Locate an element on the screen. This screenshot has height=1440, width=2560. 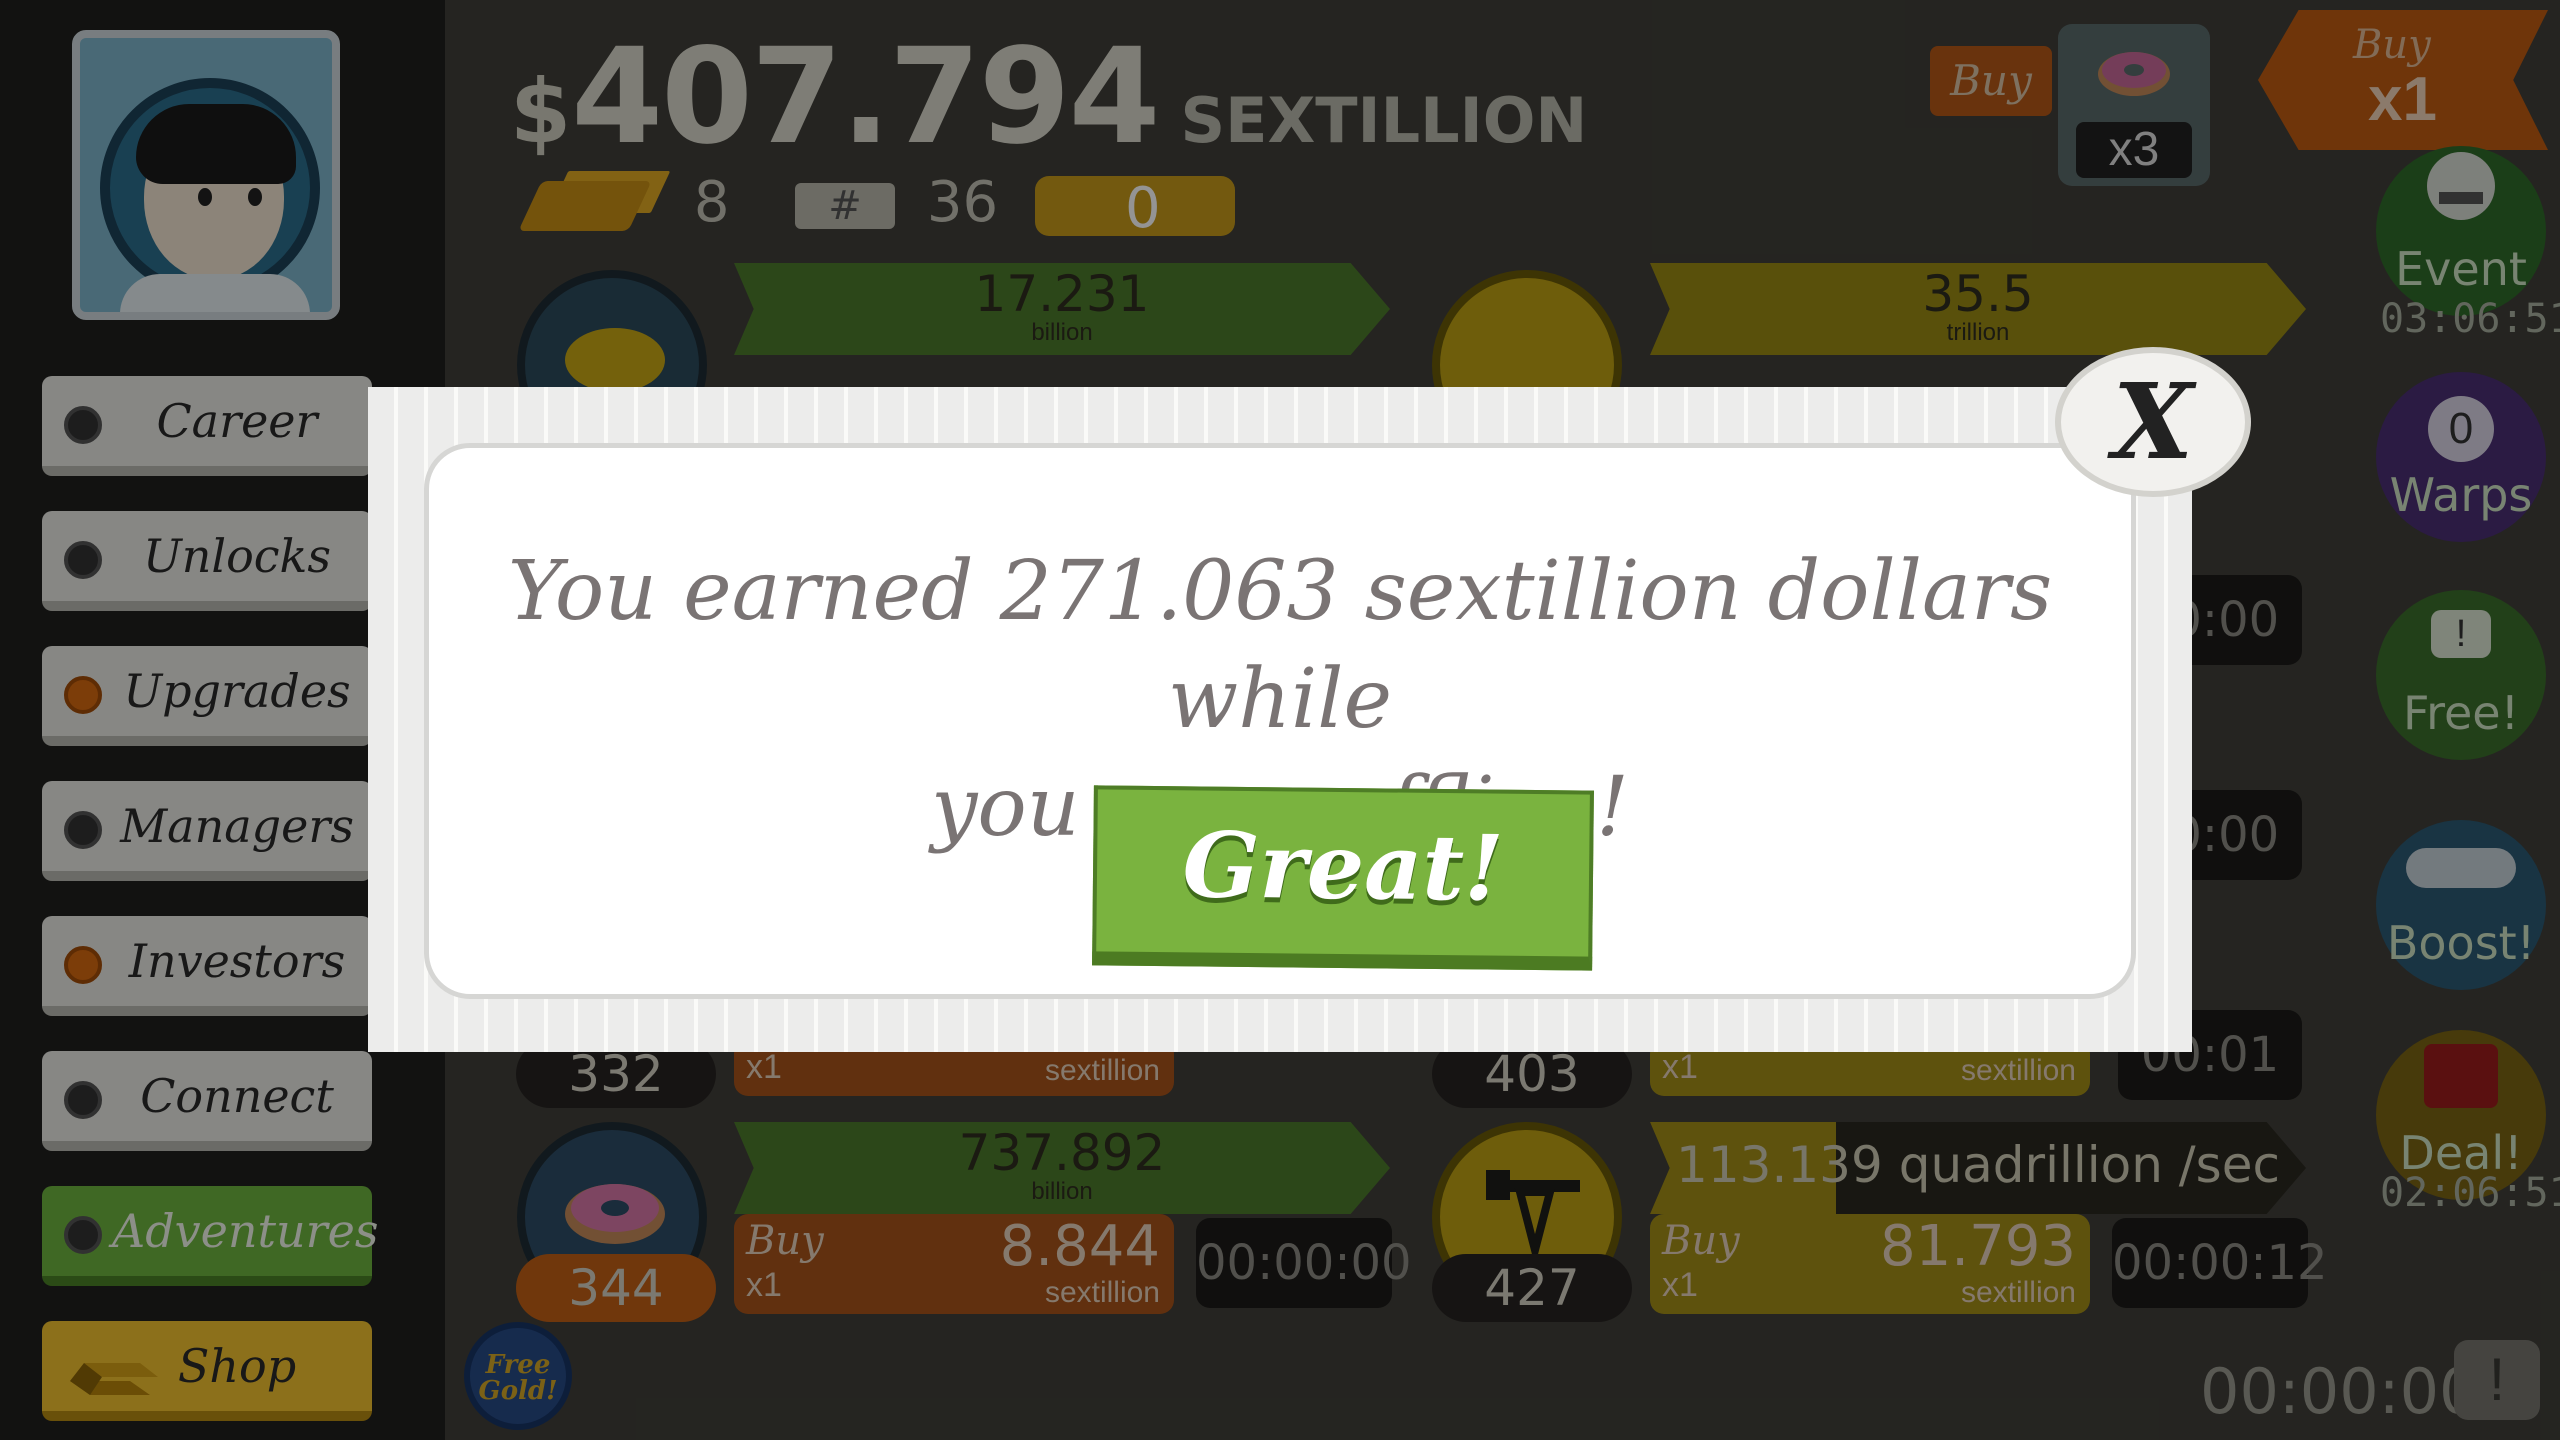
close-dialog-button: X is located at coordinates (2153, 422).